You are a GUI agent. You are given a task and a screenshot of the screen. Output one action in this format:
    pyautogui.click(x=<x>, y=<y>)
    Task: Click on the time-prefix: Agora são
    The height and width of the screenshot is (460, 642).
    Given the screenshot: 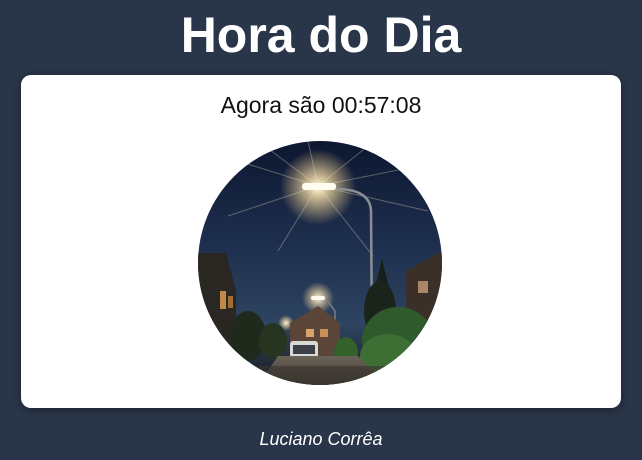 What is the action you would take?
    pyautogui.click(x=273, y=105)
    